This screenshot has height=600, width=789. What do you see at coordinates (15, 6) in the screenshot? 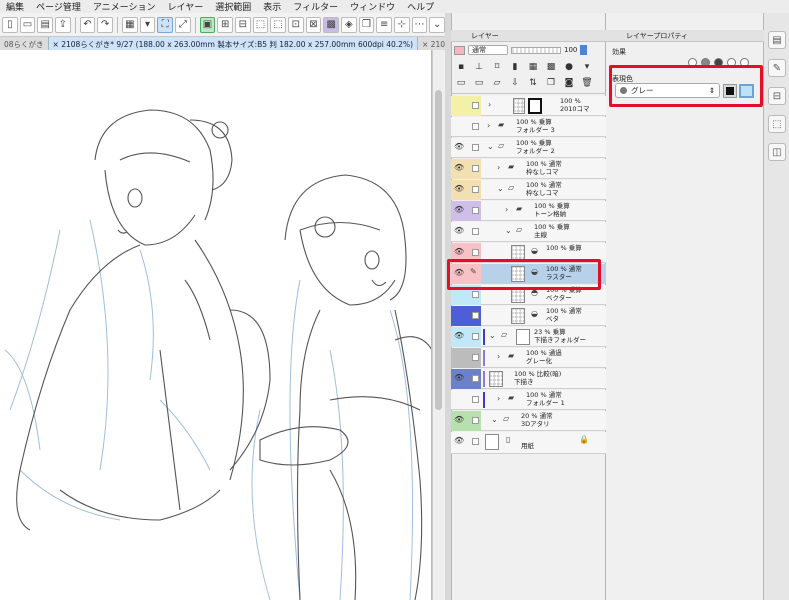
I see `menu-edit: 編集` at bounding box center [15, 6].